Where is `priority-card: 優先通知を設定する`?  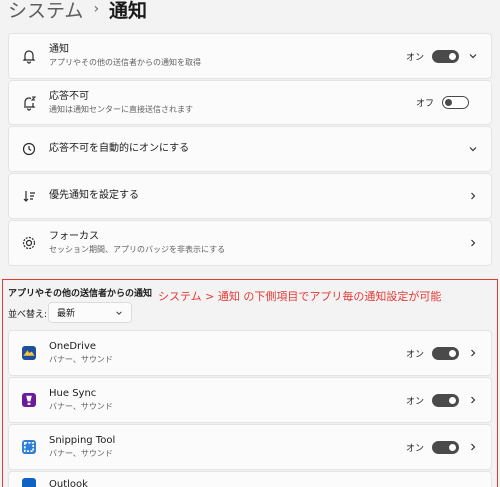
priority-card: 優先通知を設定する is located at coordinates (250, 196).